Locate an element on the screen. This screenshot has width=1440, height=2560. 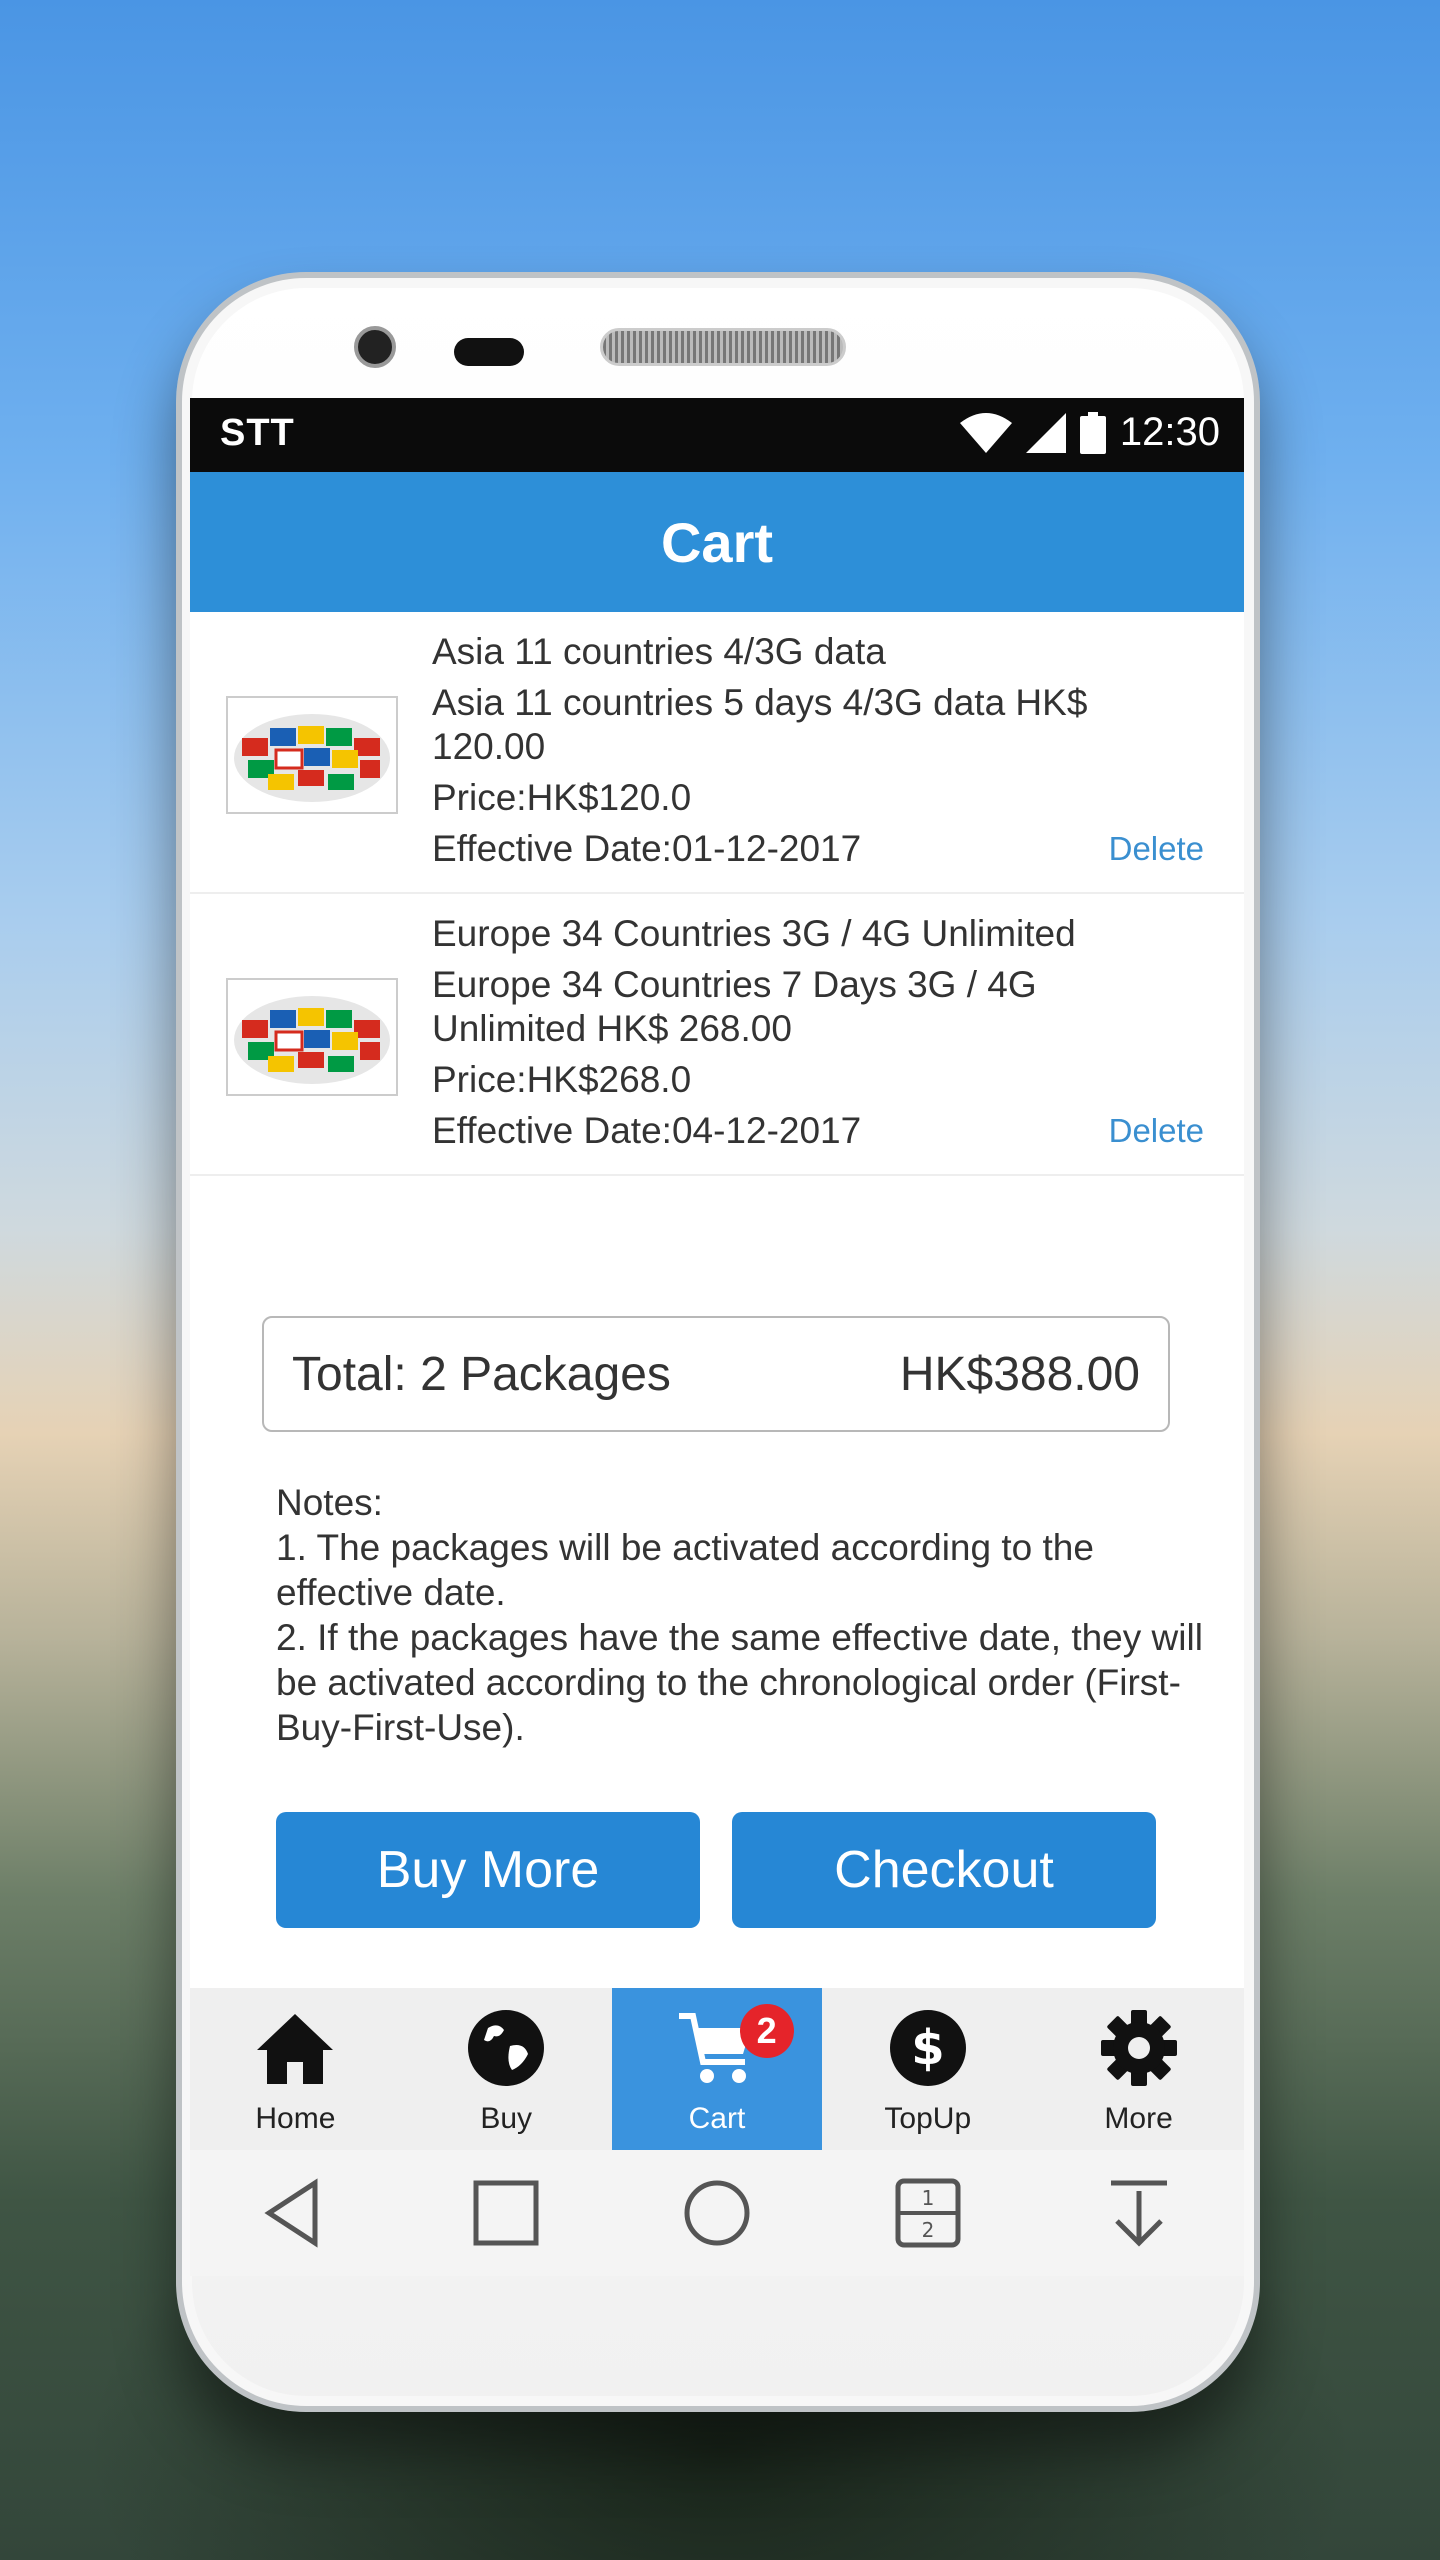
cart-badge: 2 is located at coordinates (766, 2031).